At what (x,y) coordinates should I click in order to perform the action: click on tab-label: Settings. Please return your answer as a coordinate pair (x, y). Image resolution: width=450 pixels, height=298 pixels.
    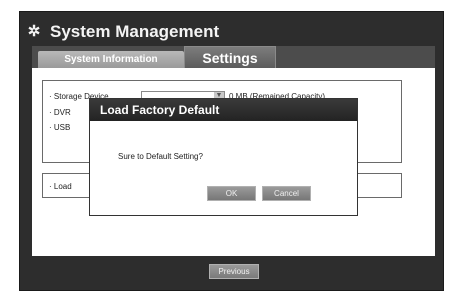
    Looking at the image, I should click on (230, 57).